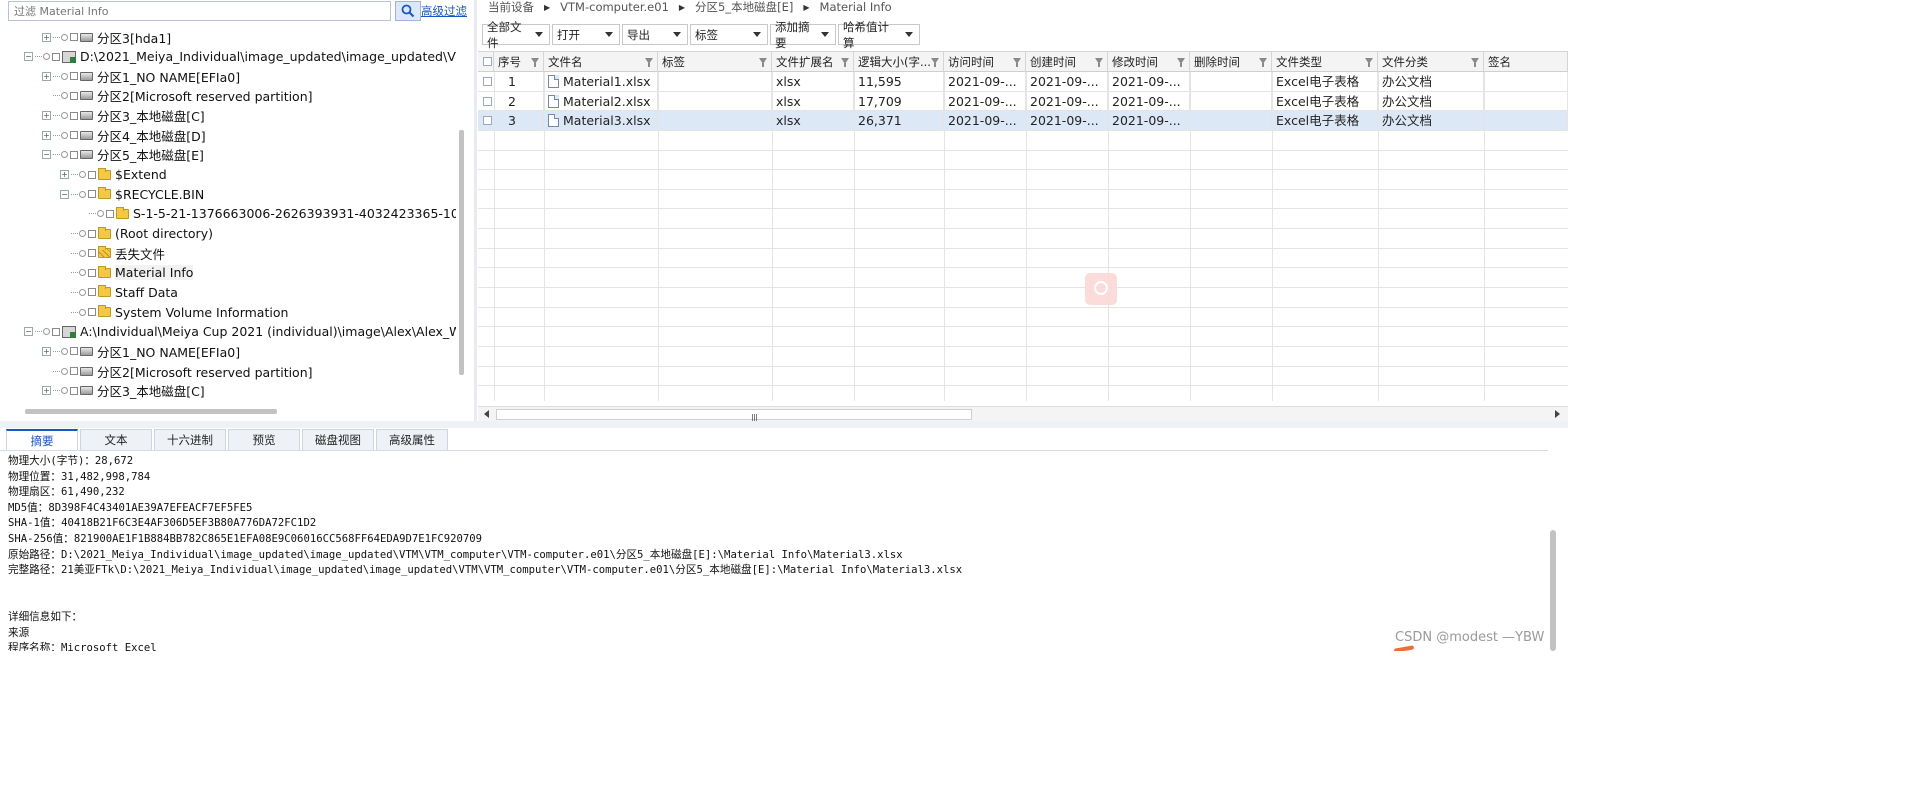  I want to click on tab-5: 磁盘视图, so click(338, 439).